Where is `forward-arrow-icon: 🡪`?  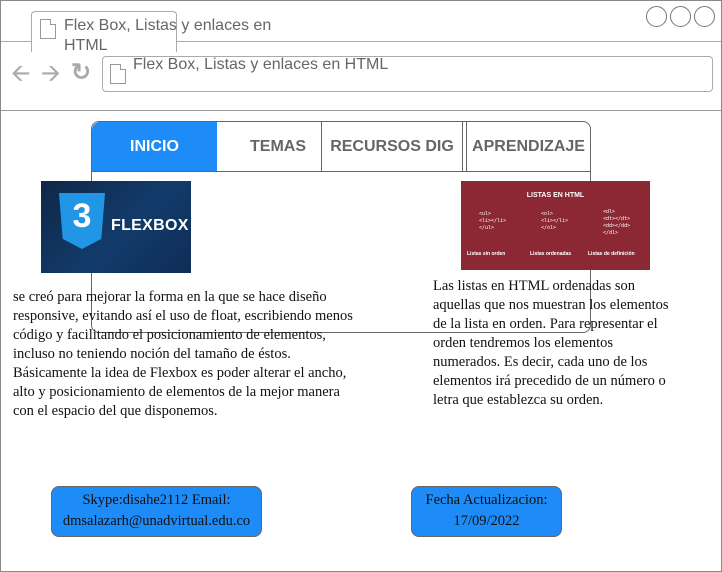
forward-arrow-icon: 🡪 is located at coordinates (51, 74).